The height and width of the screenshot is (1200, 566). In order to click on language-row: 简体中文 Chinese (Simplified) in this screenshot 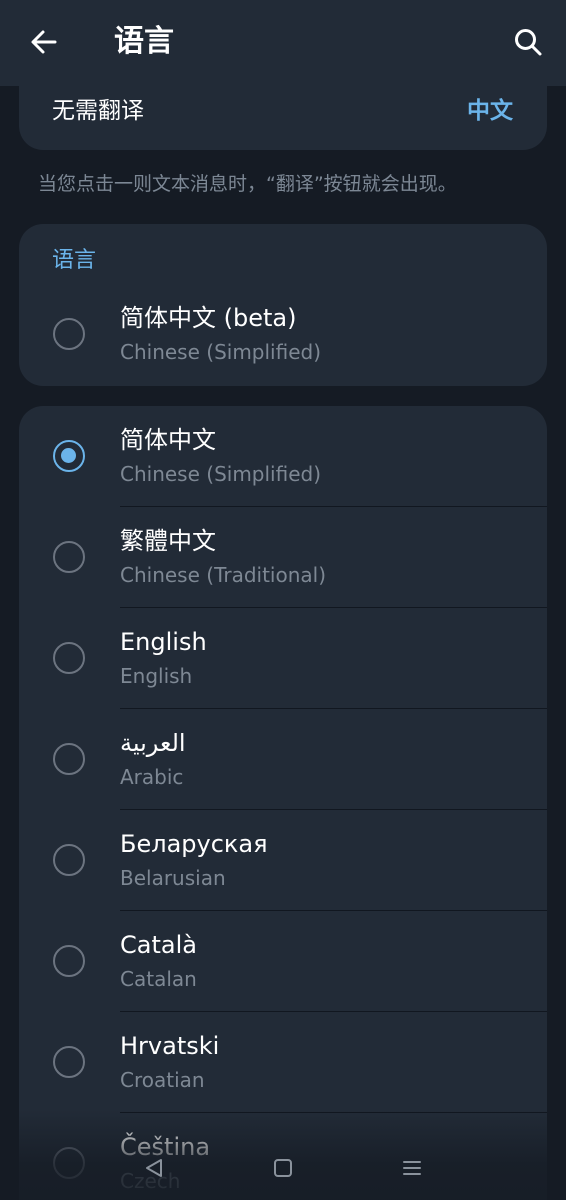, I will do `click(283, 456)`.